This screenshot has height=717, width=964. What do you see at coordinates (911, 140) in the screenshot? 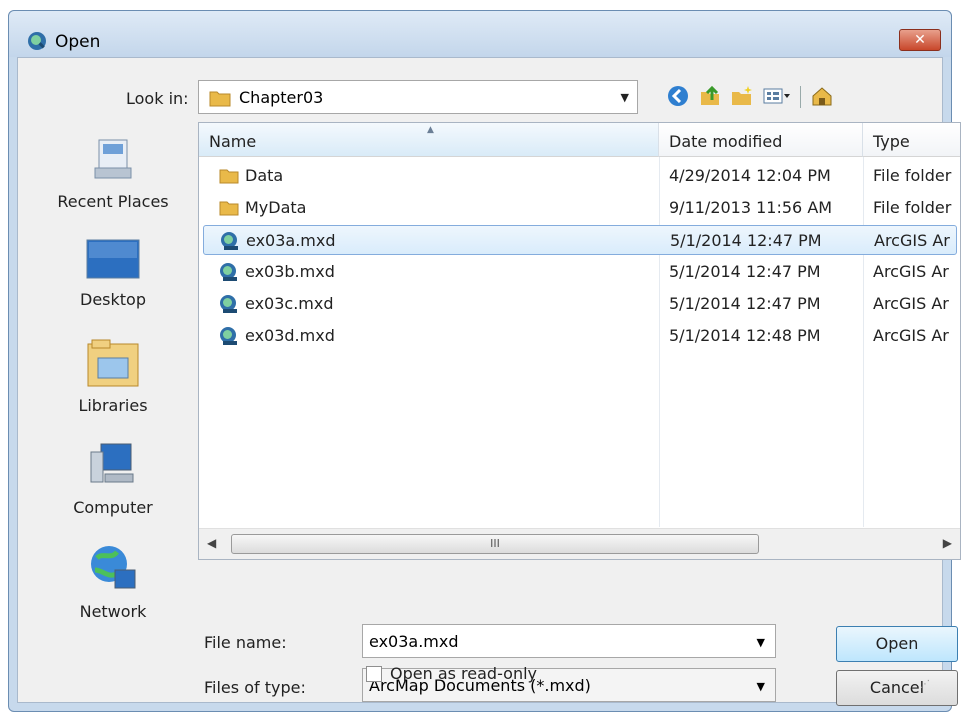
I see `column-header-type: Type` at bounding box center [911, 140].